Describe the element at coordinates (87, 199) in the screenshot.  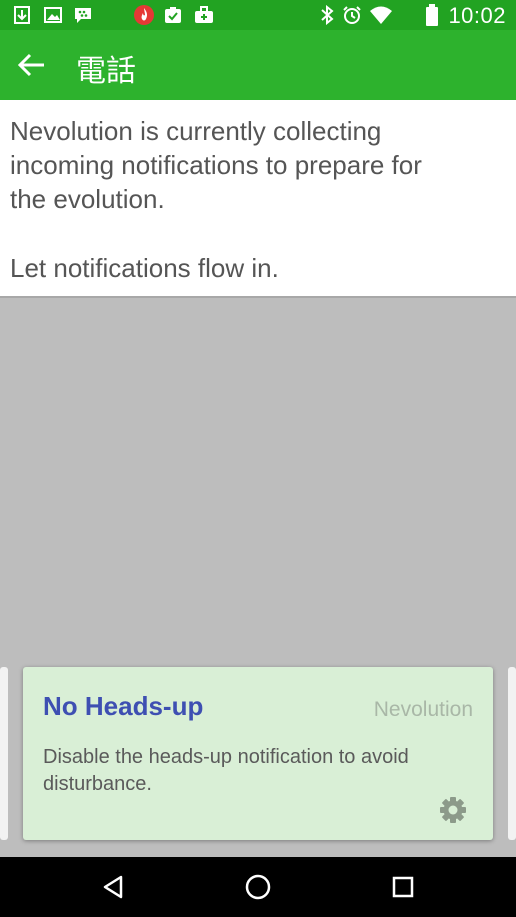
I see `message-line: the evolution.` at that location.